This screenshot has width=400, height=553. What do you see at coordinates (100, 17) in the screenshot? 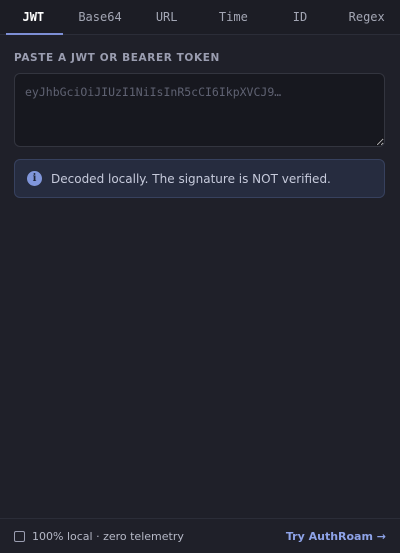
I see `tab-base64: Base64` at bounding box center [100, 17].